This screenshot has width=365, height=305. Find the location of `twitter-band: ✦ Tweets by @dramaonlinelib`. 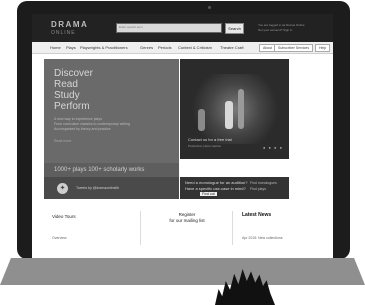

twitter-band: ✦ Tweets by @dramaonlinelib is located at coordinates (111, 188).